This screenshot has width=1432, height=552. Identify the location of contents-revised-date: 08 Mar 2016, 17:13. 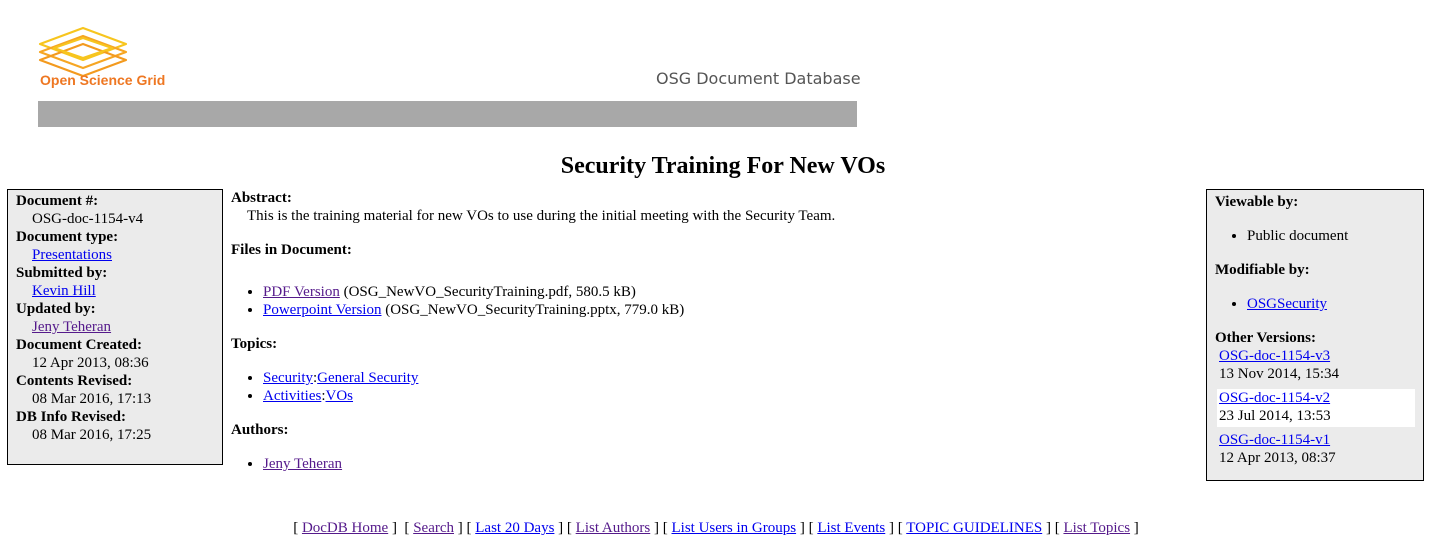
(92, 399).